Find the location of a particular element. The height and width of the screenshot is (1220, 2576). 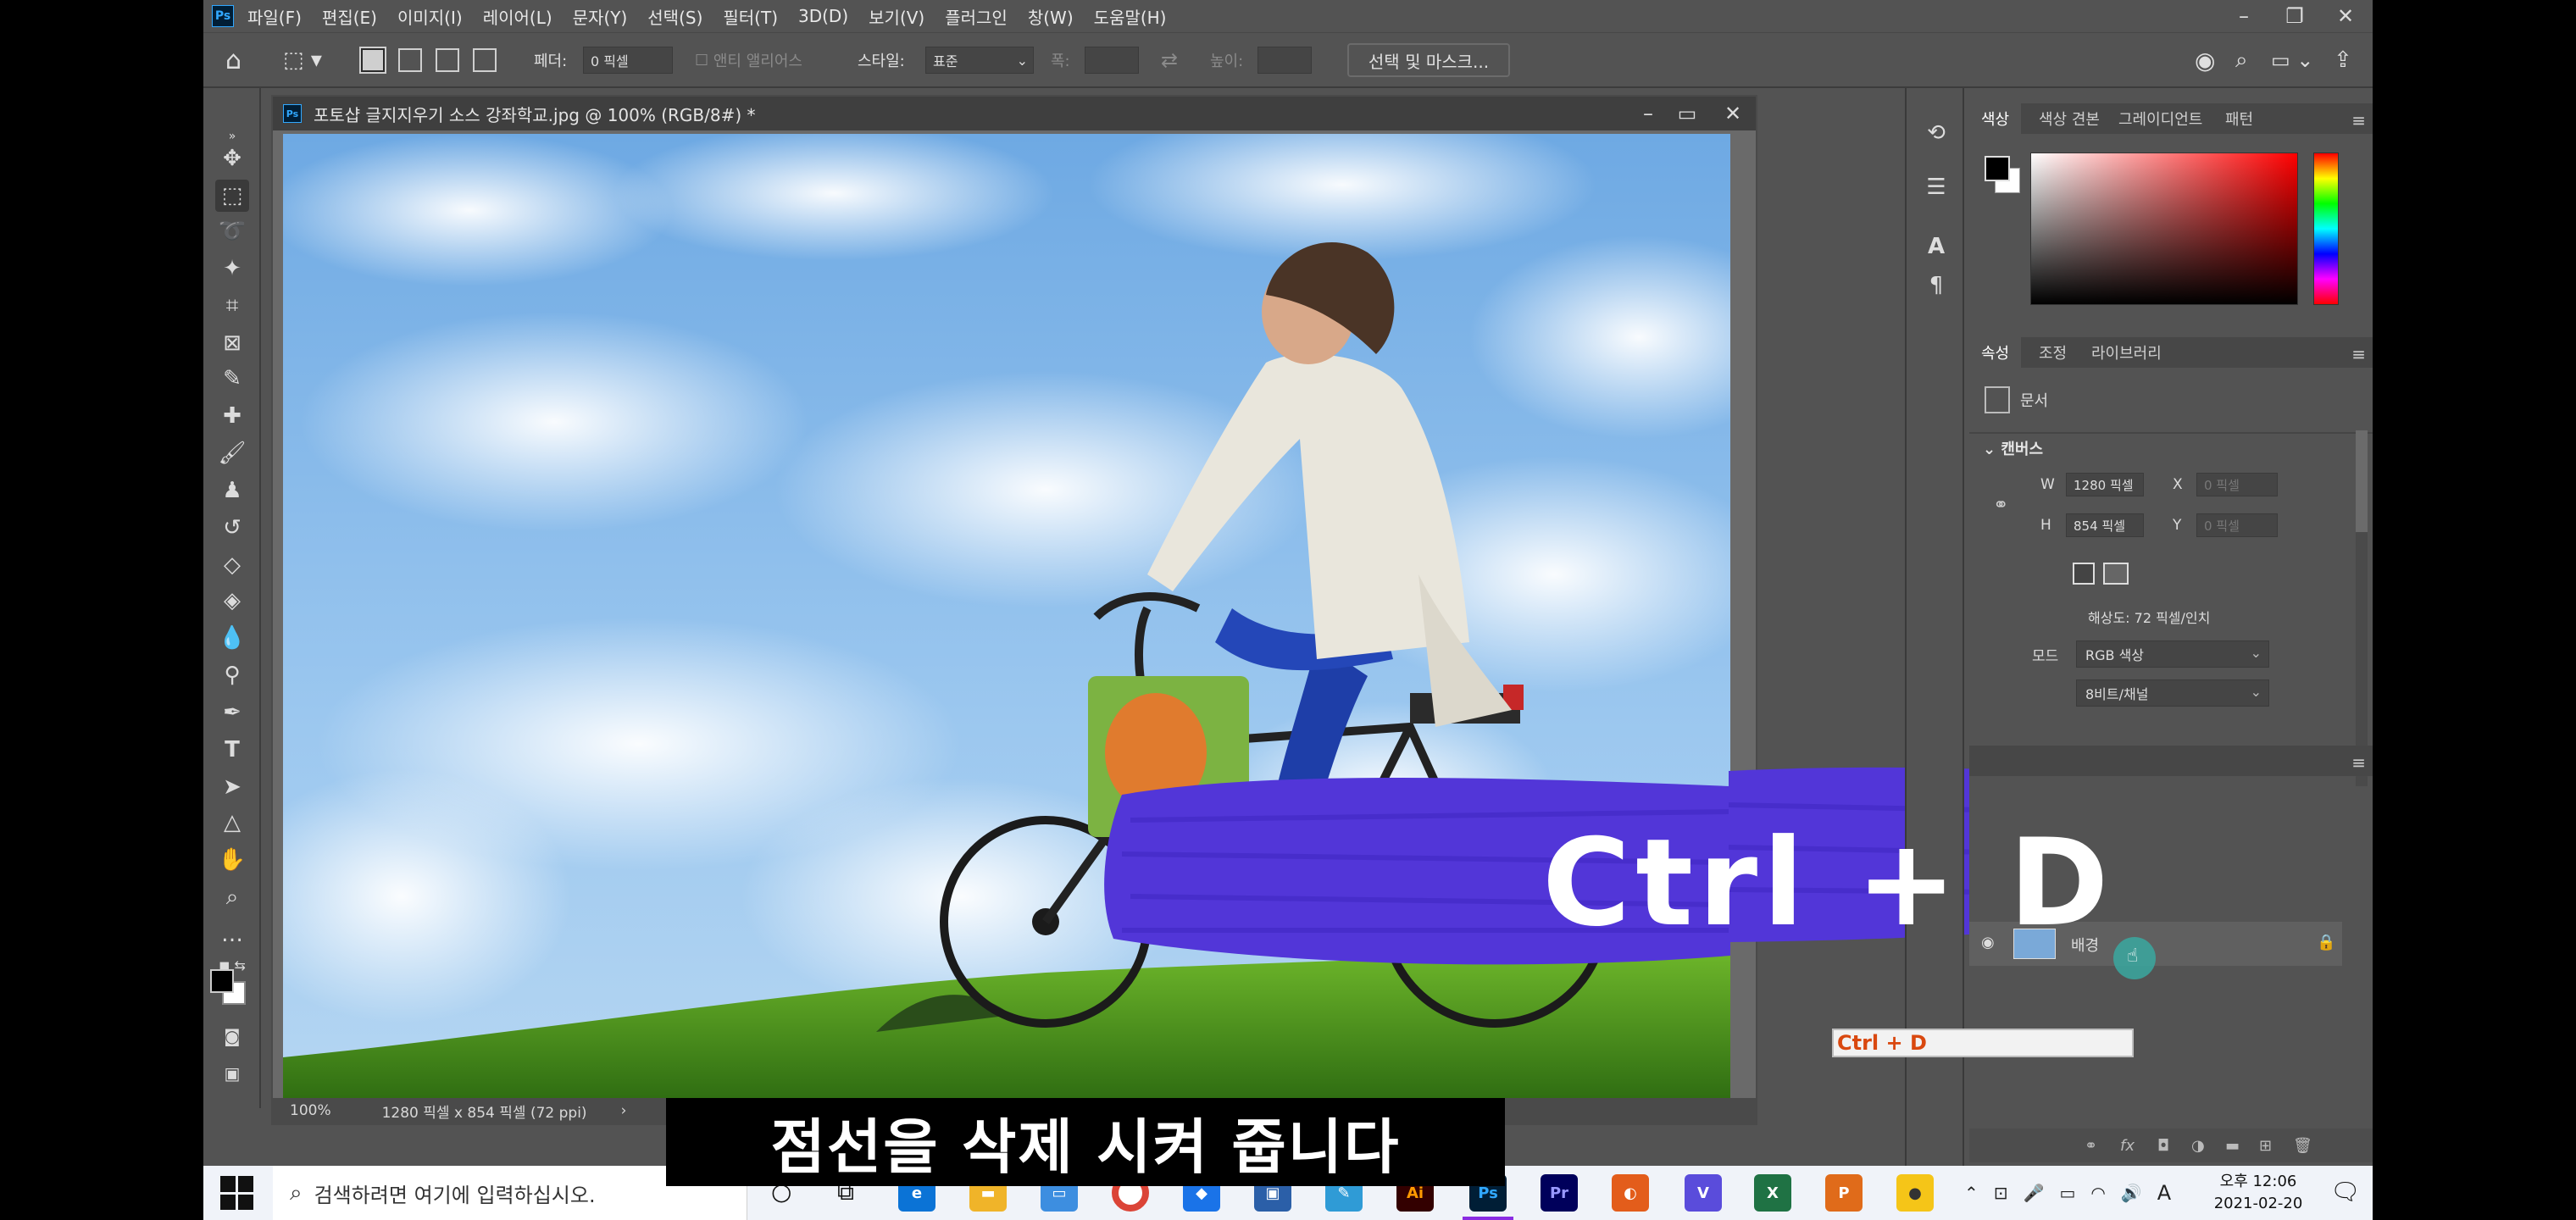

depth-select: 8비트/채널 ⌄ is located at coordinates (2172, 693).